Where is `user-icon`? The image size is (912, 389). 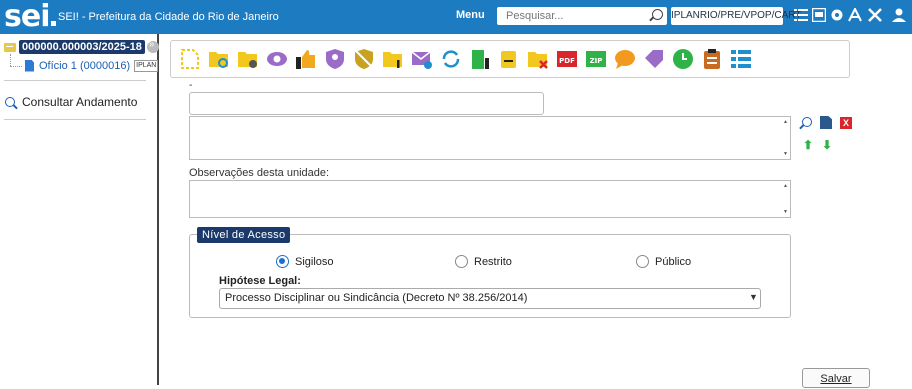
user-icon is located at coordinates (899, 16).